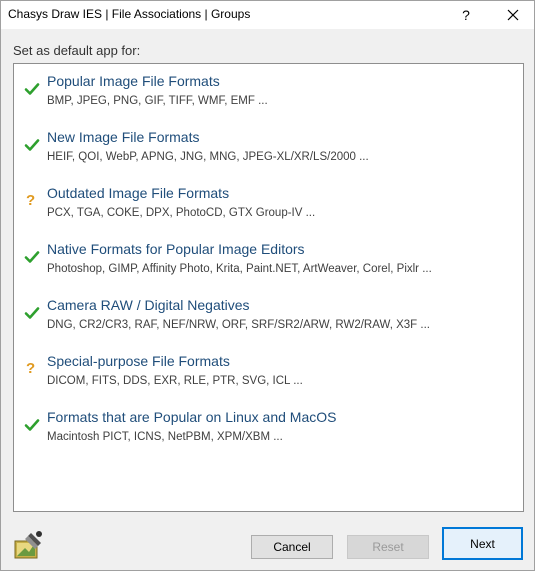  I want to click on group-title: Outdated Image File Formats, so click(138, 193).